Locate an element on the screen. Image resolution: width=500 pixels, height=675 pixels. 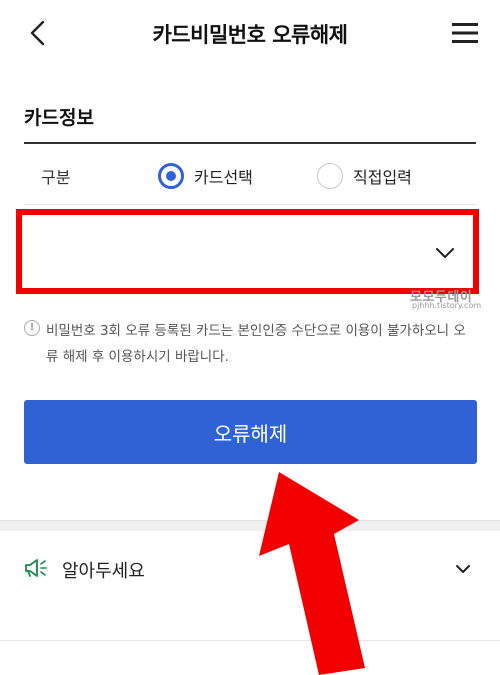
section-divider is located at coordinates (250, 143).